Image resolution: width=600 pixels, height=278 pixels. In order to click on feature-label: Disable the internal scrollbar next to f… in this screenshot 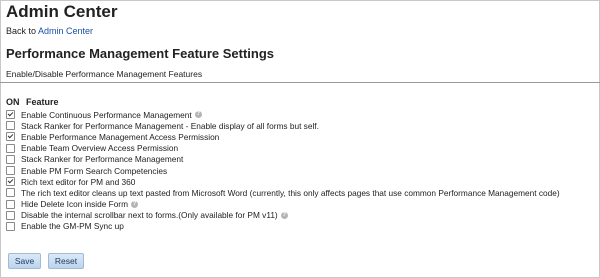, I will do `click(149, 215)`.